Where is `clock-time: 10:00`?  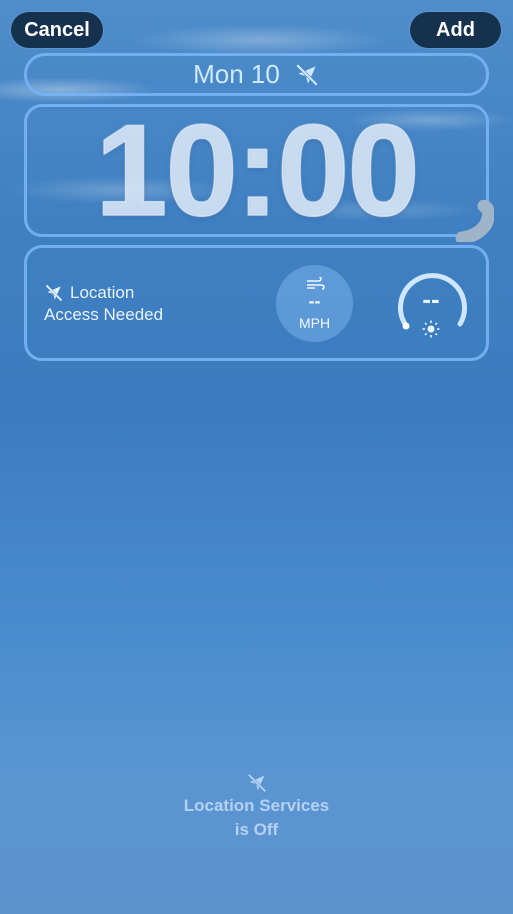 clock-time: 10:00 is located at coordinates (258, 170).